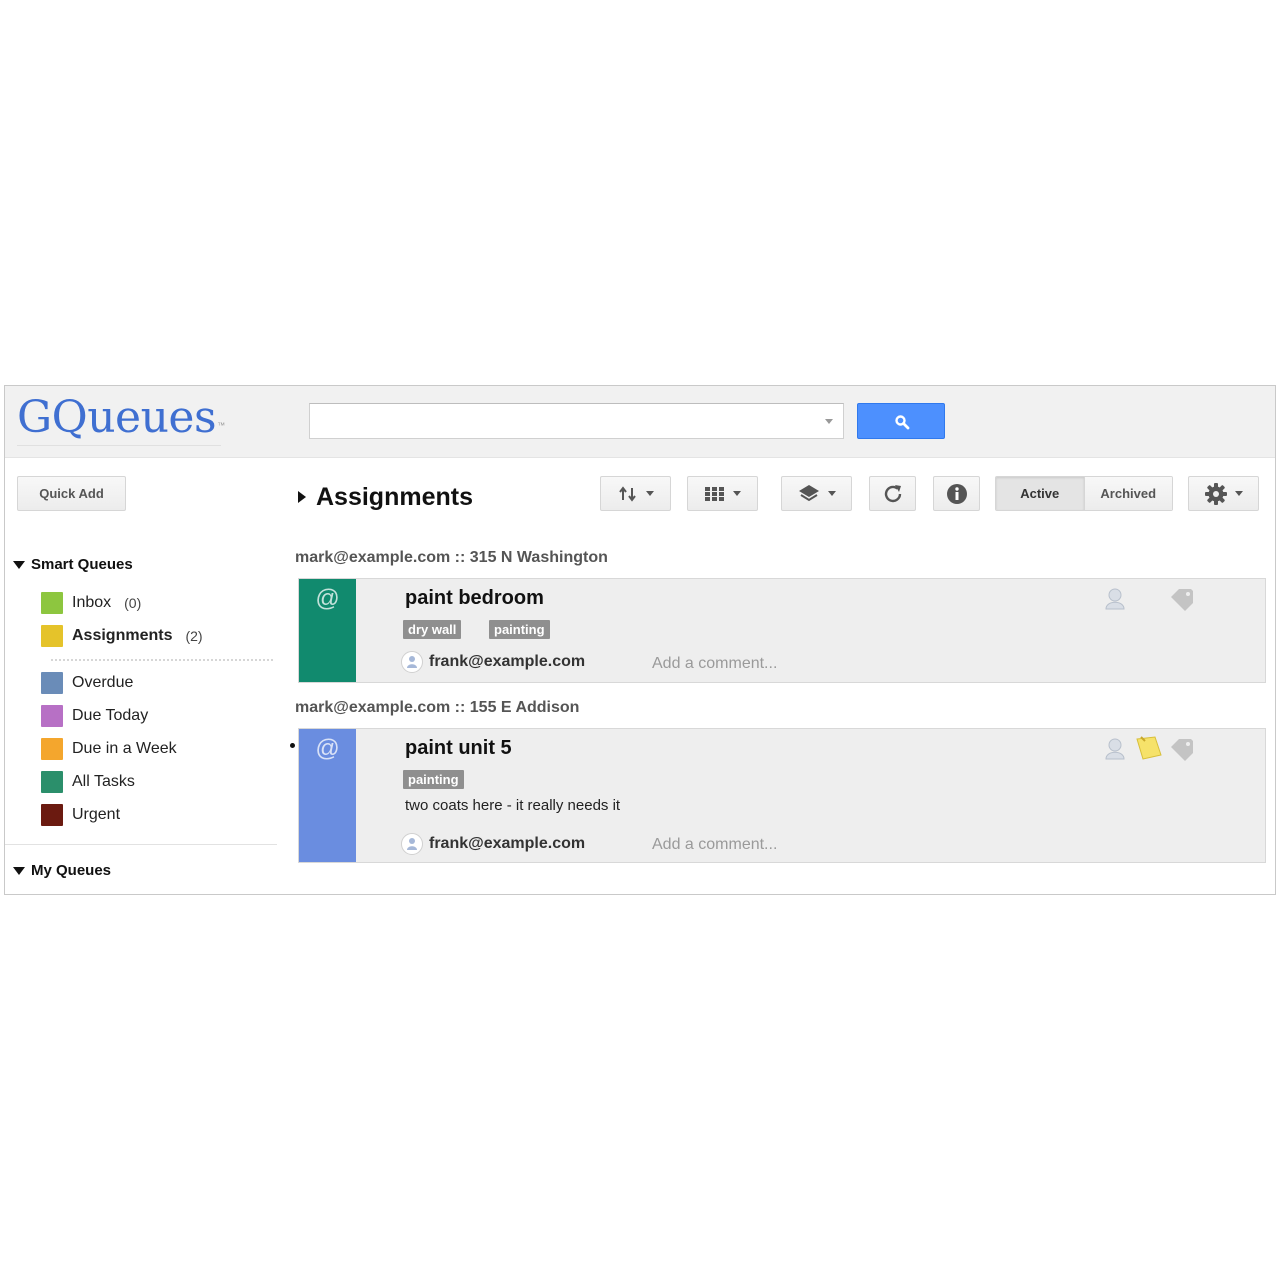 The image size is (1280, 1280). I want to click on search-dropdown-icon, so click(829, 421).